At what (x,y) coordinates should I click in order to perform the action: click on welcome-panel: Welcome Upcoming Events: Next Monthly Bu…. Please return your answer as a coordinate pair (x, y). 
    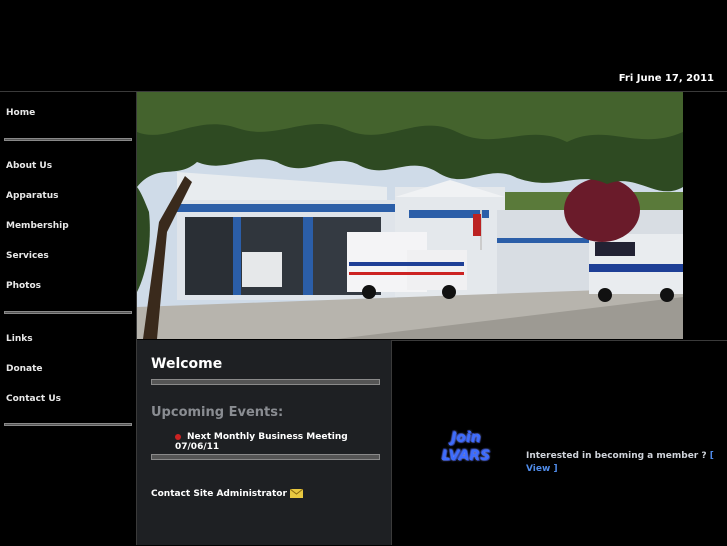
    Looking at the image, I should click on (264, 442).